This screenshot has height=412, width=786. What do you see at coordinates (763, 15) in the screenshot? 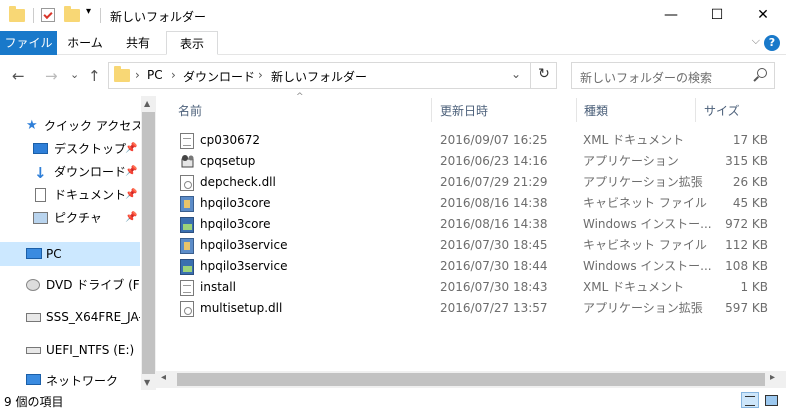
I see `close-button: ✕` at bounding box center [763, 15].